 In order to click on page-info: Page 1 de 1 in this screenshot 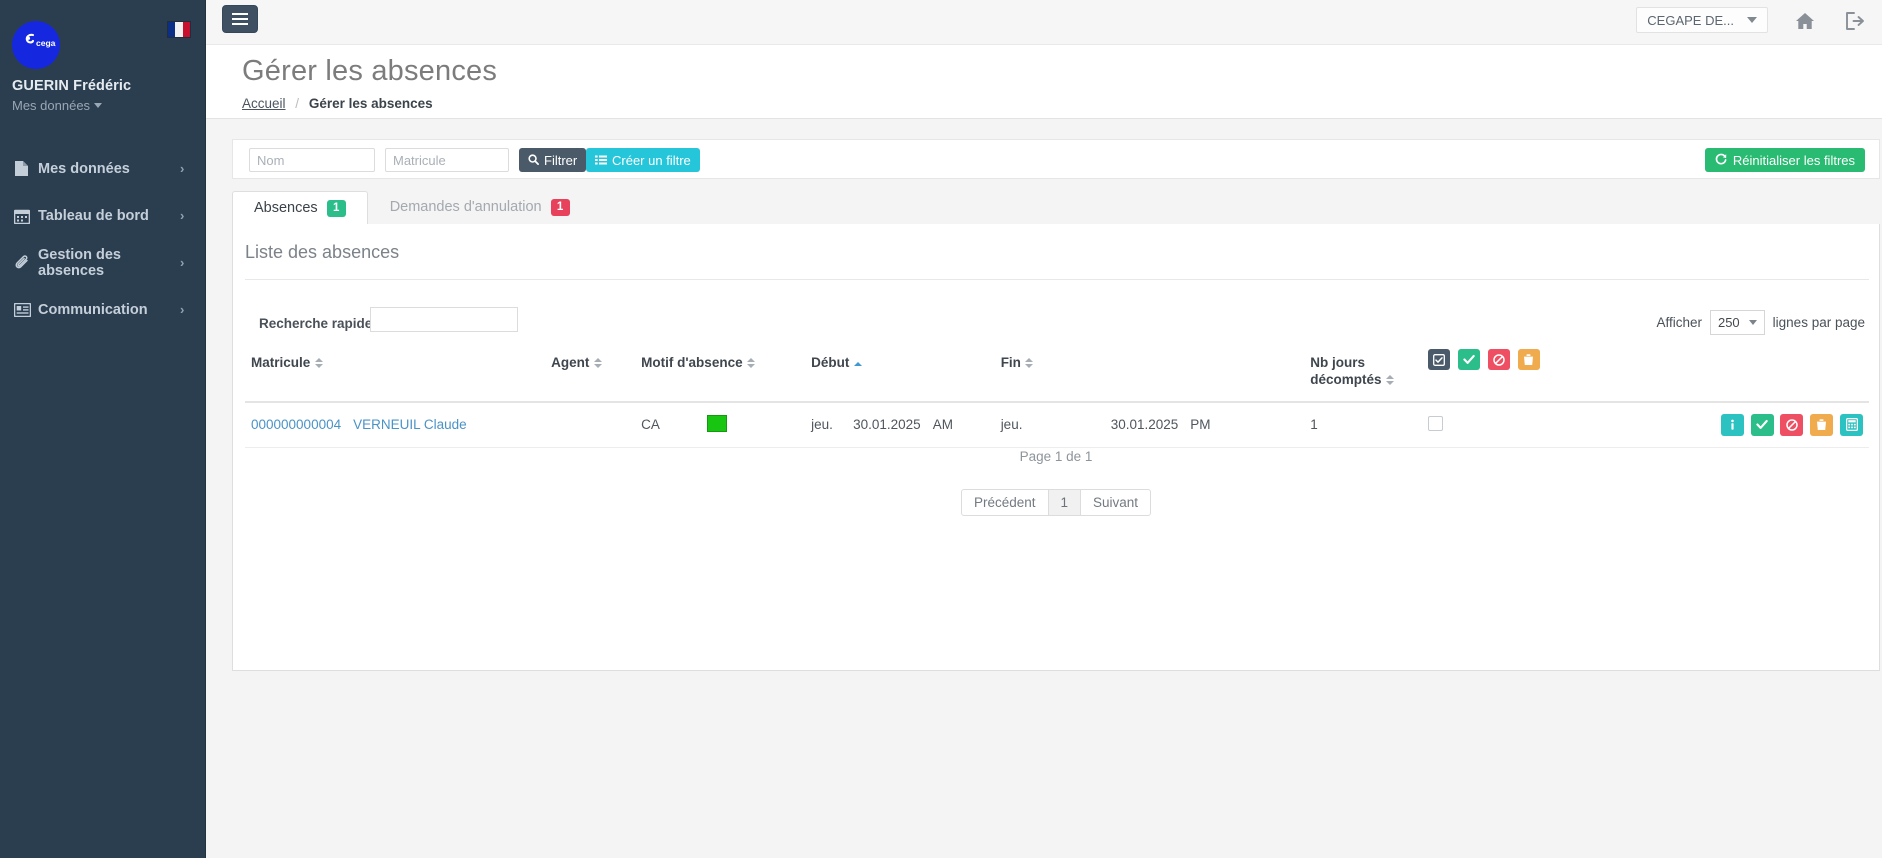, I will do `click(1056, 456)`.